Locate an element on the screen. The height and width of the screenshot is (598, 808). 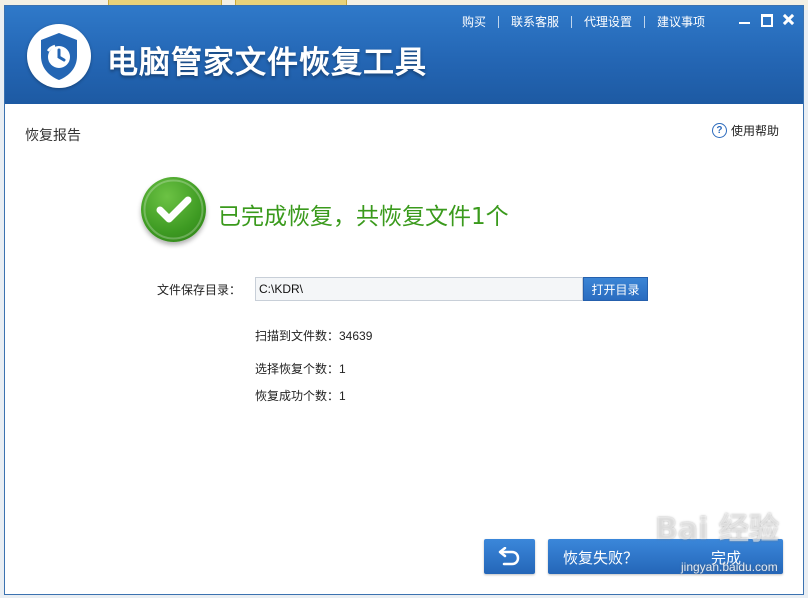
help-link: ? 使用帮助 is located at coordinates (745, 130).